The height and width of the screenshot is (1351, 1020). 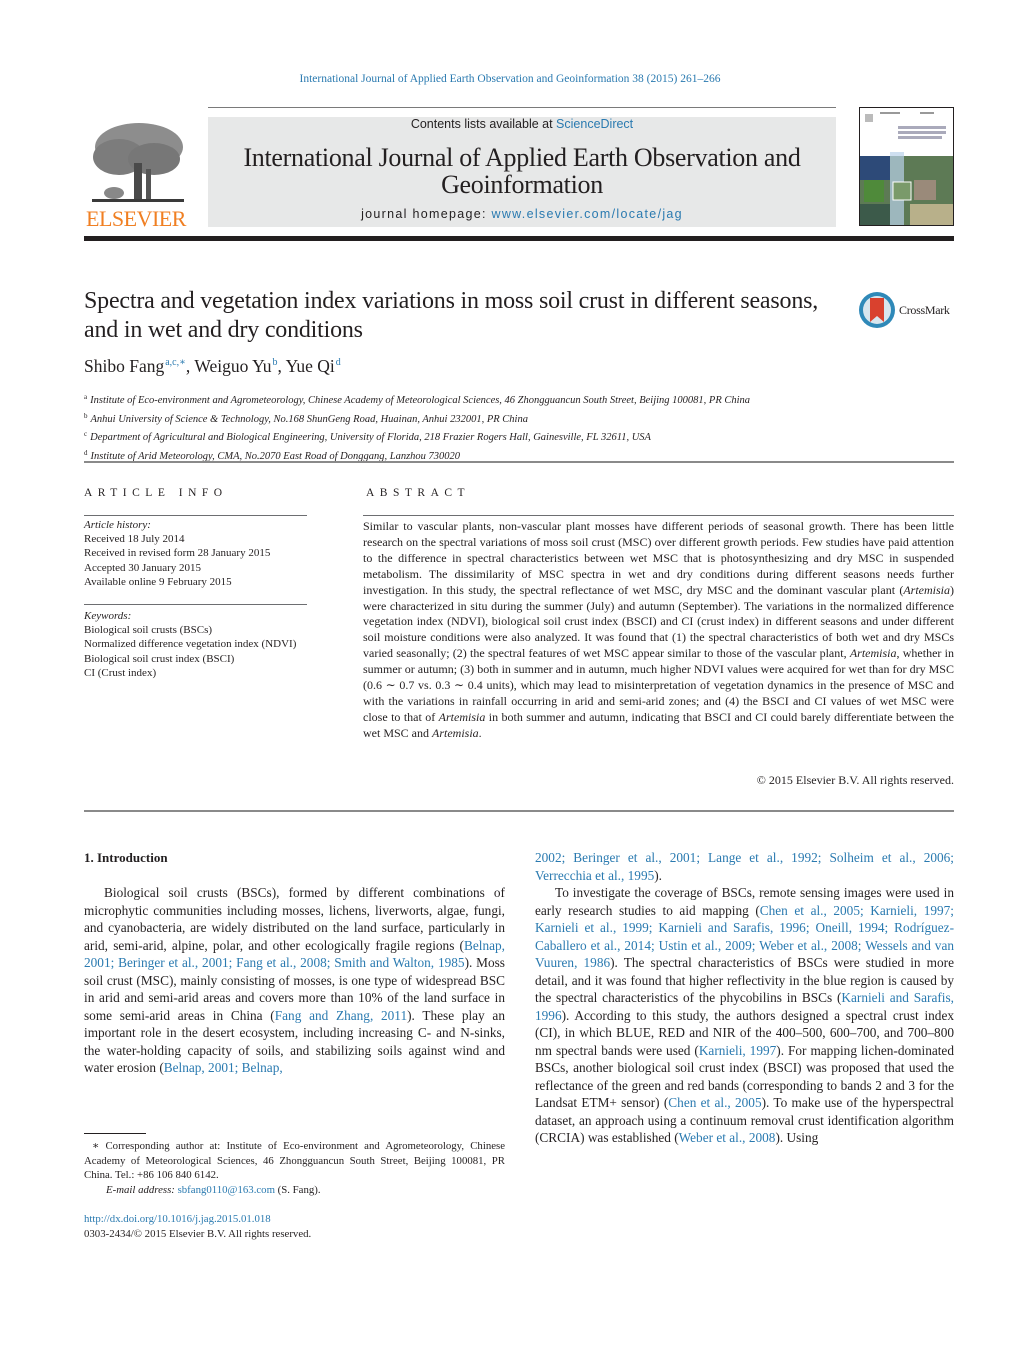 What do you see at coordinates (195, 604) in the screenshot?
I see `keywords-rule` at bounding box center [195, 604].